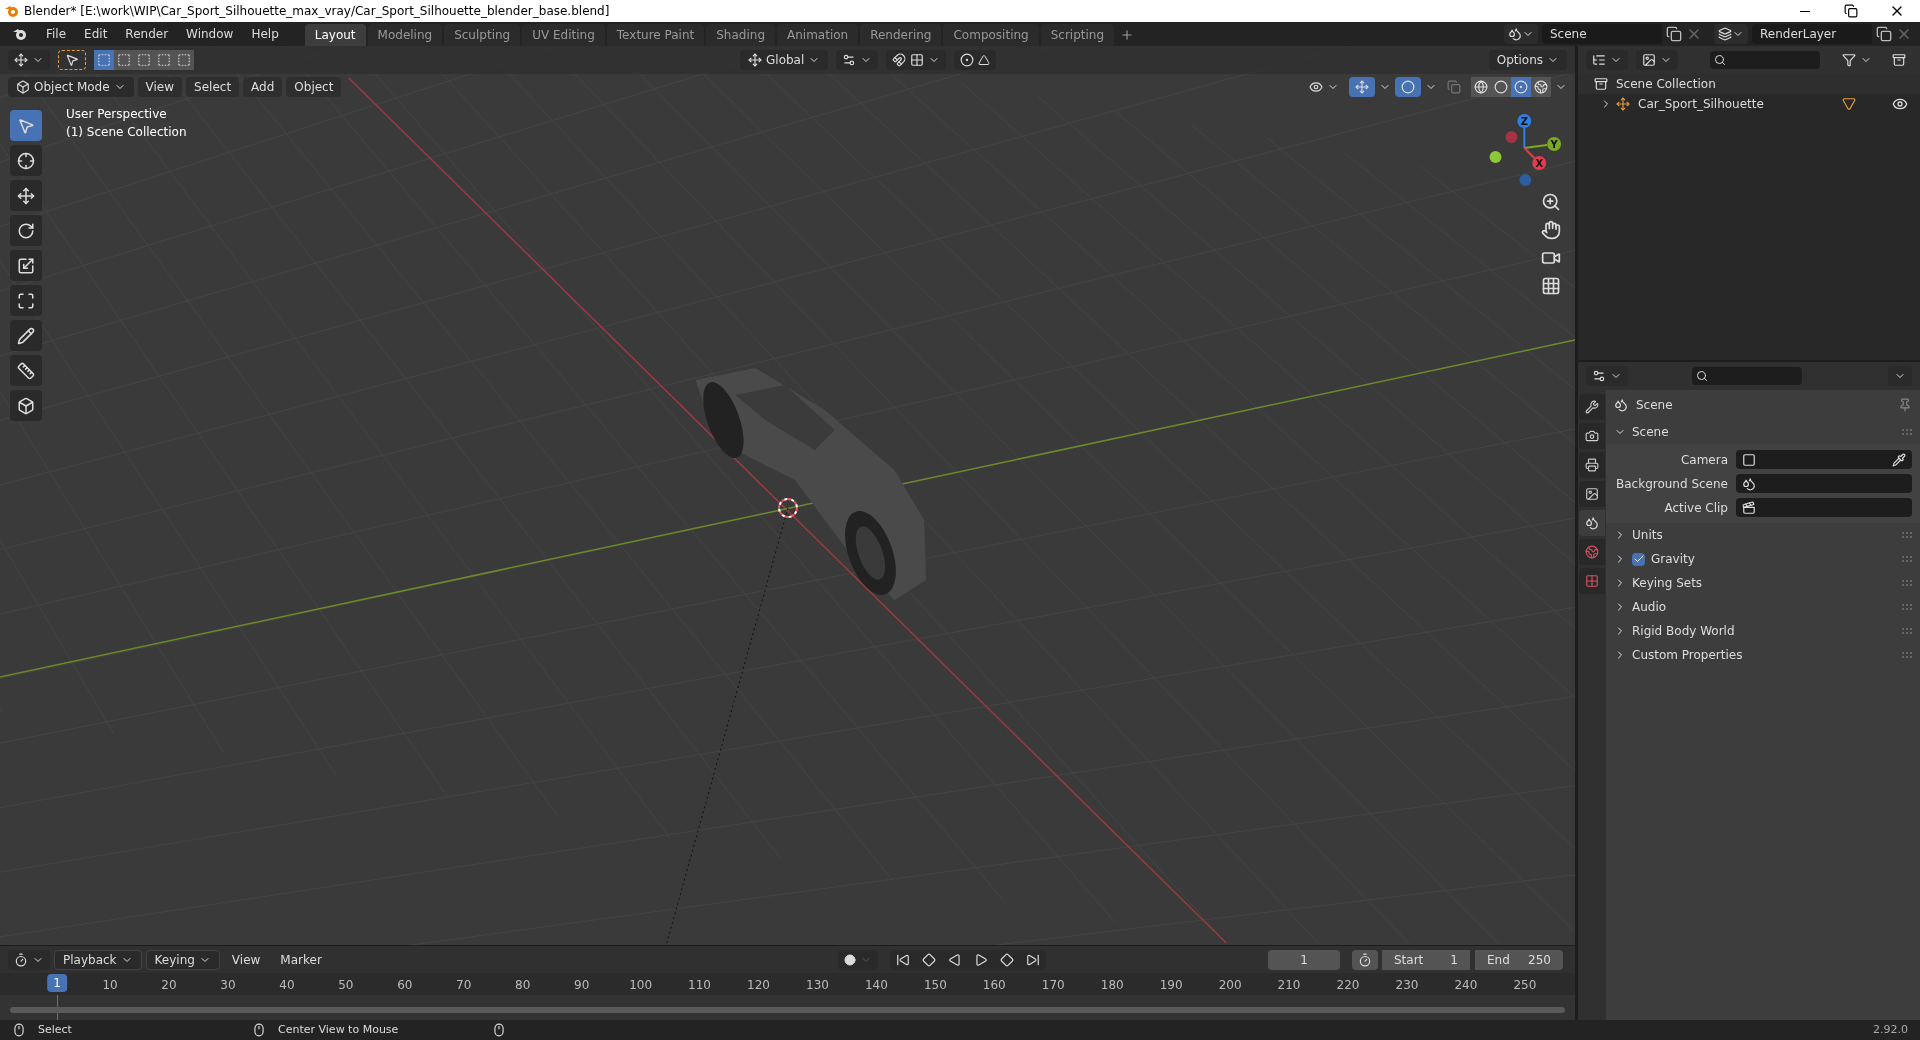  I want to click on transform-orientation-dropdown: Global, so click(784, 60).